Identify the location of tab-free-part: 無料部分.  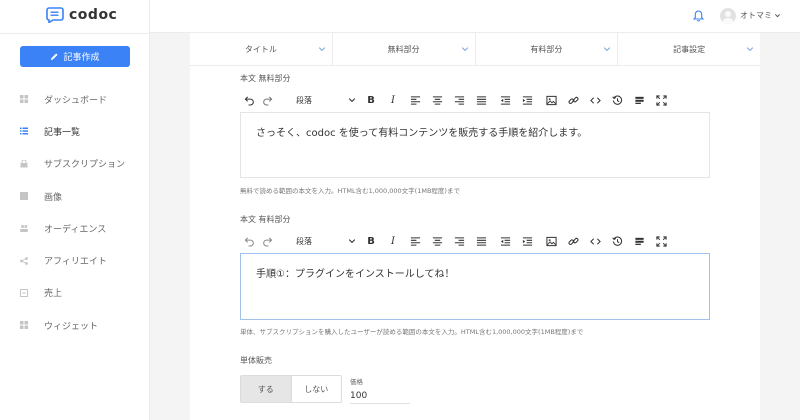
(404, 49).